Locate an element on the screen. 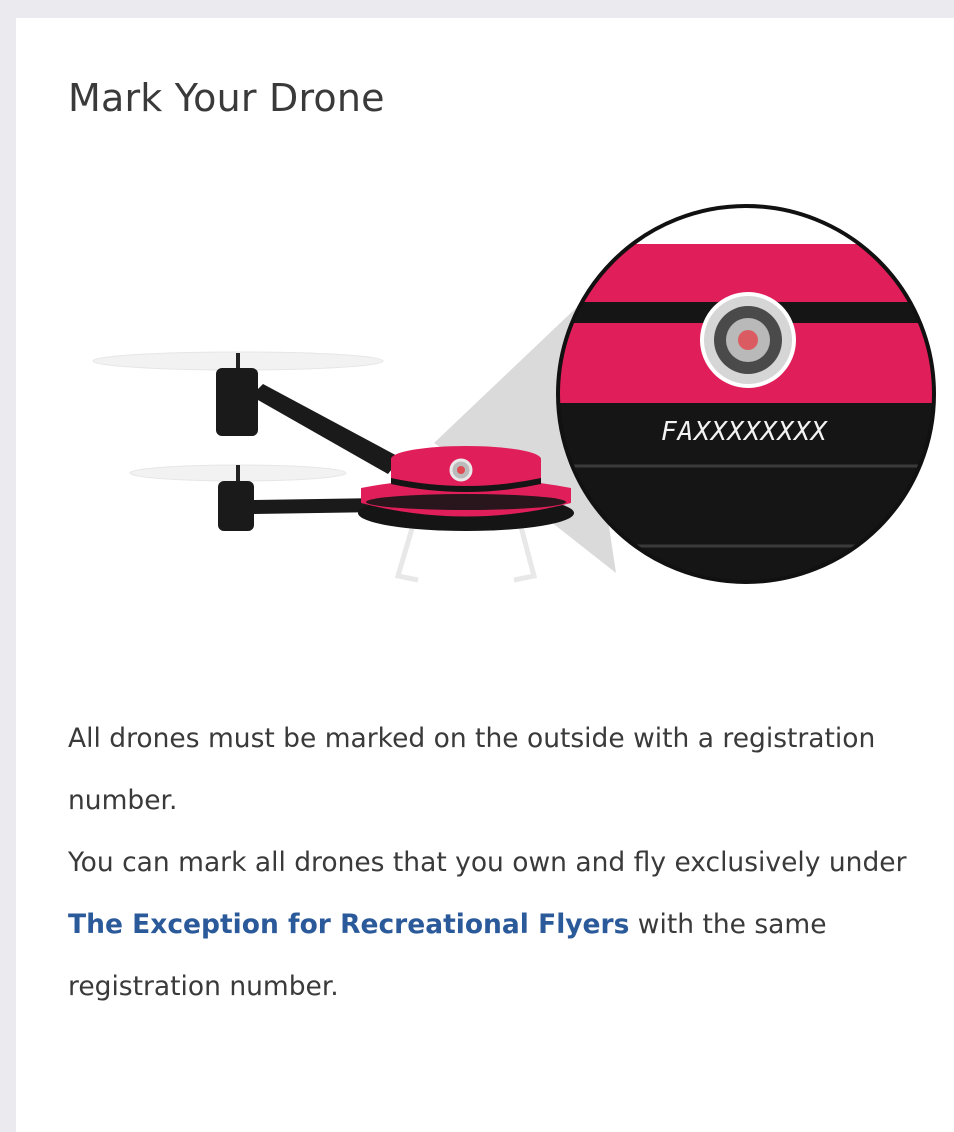 The image size is (954, 1132). registration-marking-text: FAXXXXXXXX is located at coordinates (744, 432).